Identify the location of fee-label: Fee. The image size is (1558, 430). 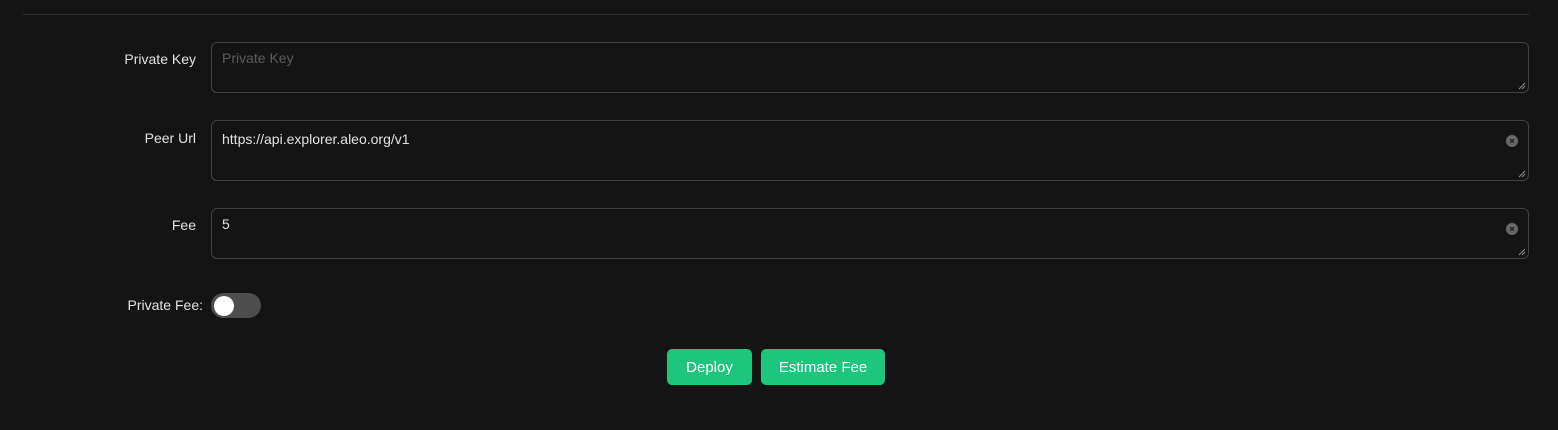
(183, 225).